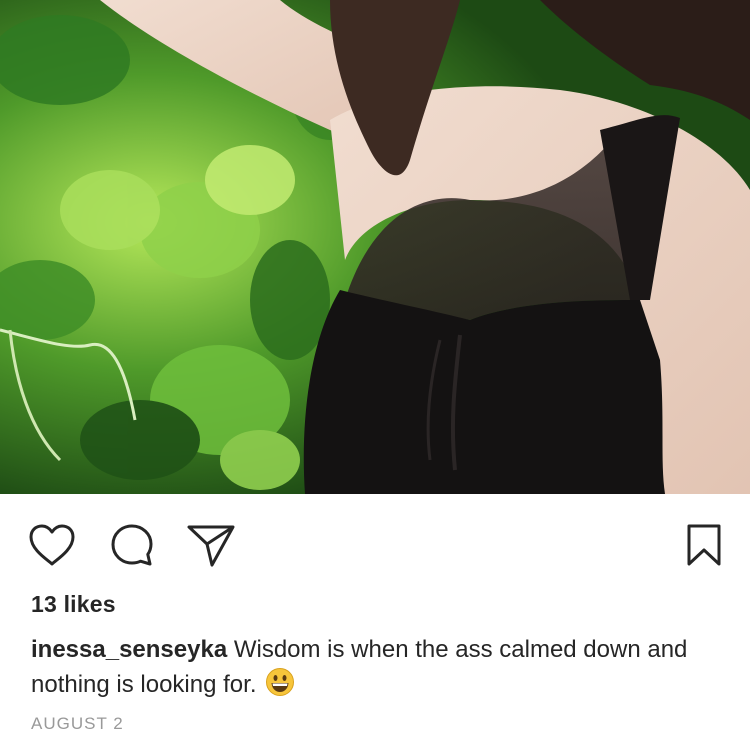  I want to click on like-button, so click(52, 545).